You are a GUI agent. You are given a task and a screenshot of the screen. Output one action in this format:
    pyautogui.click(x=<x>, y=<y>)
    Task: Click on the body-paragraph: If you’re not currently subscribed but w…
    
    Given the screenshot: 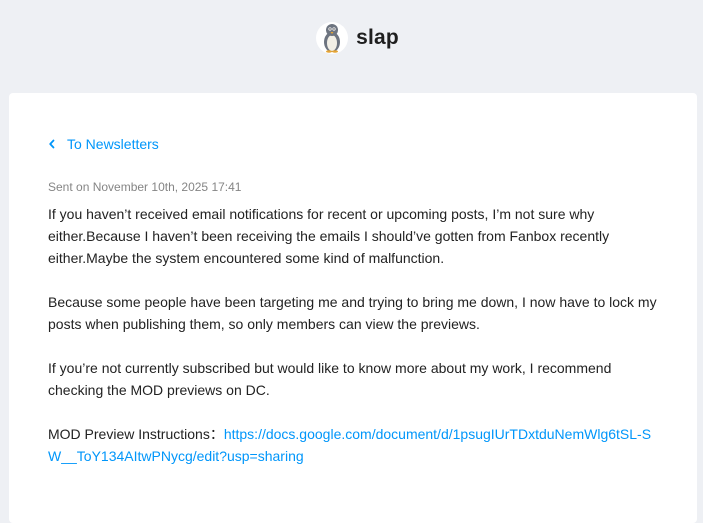 What is the action you would take?
    pyautogui.click(x=330, y=379)
    